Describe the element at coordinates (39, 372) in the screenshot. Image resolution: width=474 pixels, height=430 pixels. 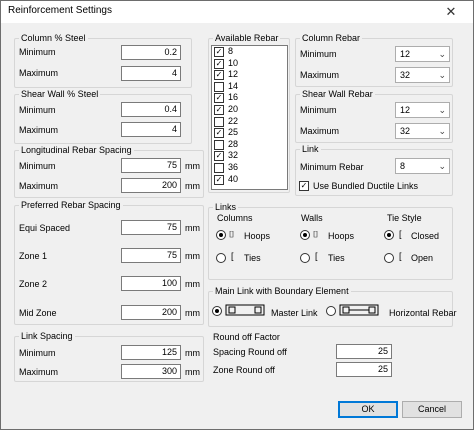
I see `link-spacing-maximum-label: Maximum` at that location.